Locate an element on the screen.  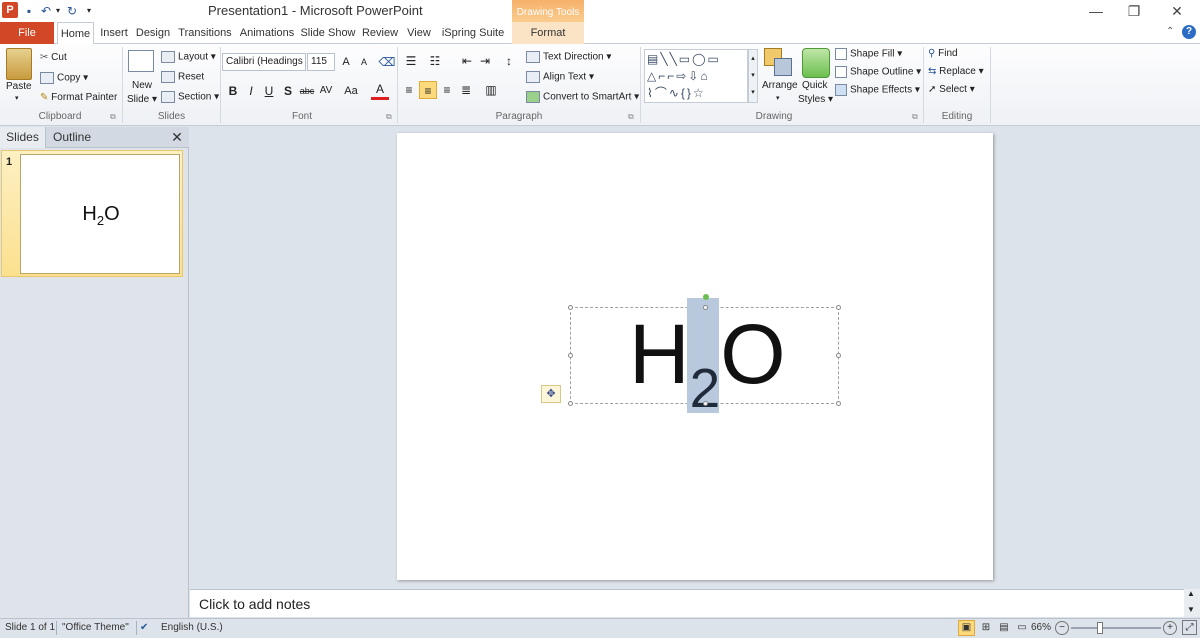
redo-icon: ↻ is located at coordinates (72, 11).